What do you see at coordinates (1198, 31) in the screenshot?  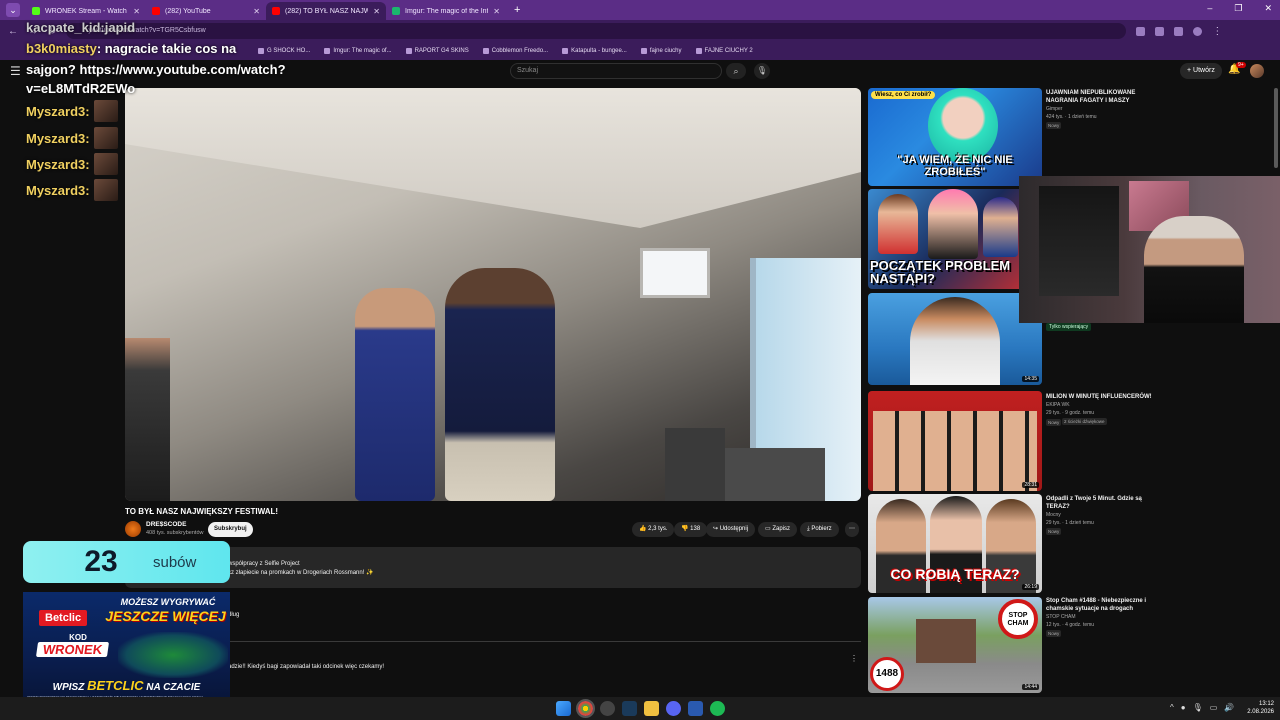 I see `profile-icon` at bounding box center [1198, 31].